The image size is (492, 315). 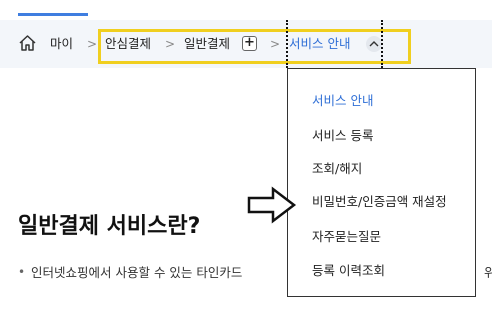 I want to click on breadcrumb-home-link: 마이, so click(x=61, y=44).